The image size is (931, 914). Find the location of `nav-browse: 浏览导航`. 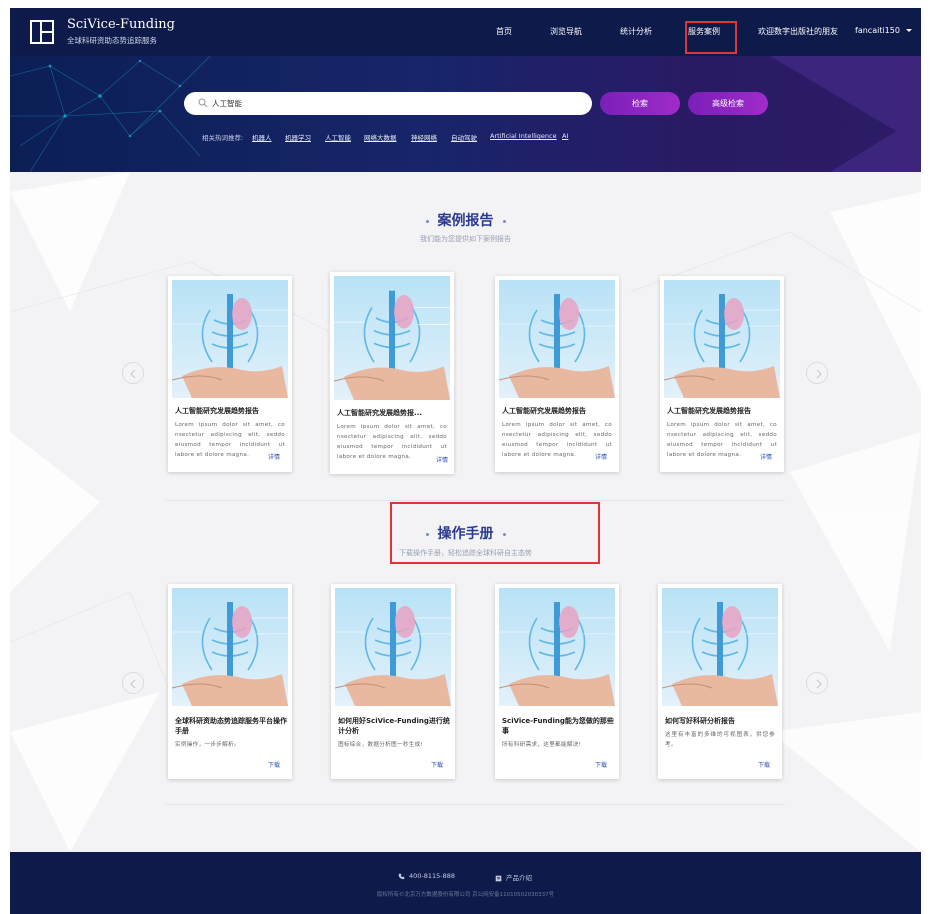

nav-browse: 浏览导航 is located at coordinates (566, 31).